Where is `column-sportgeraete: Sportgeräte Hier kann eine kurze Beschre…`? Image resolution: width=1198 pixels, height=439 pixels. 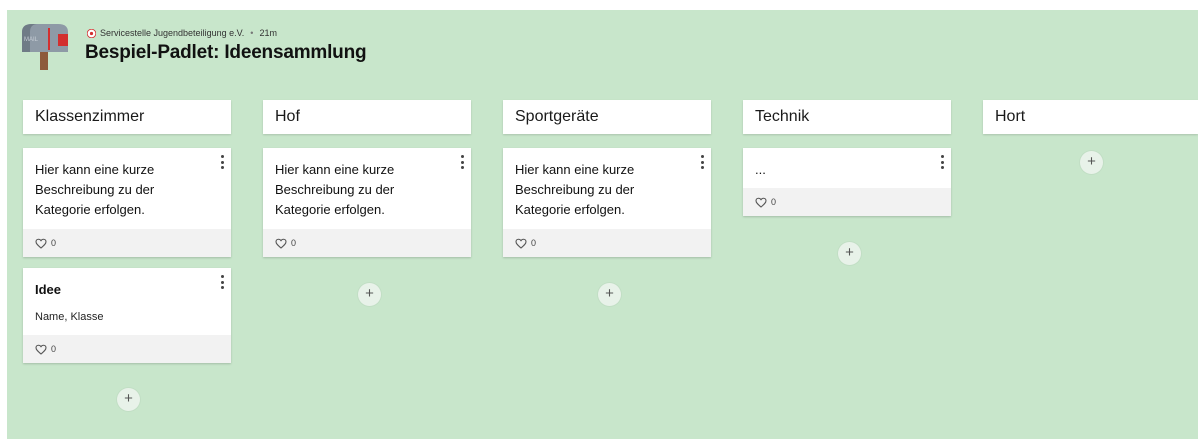
column-sportgeraete: Sportgeräte Hier kann eine kurze Beschre… is located at coordinates (607, 203).